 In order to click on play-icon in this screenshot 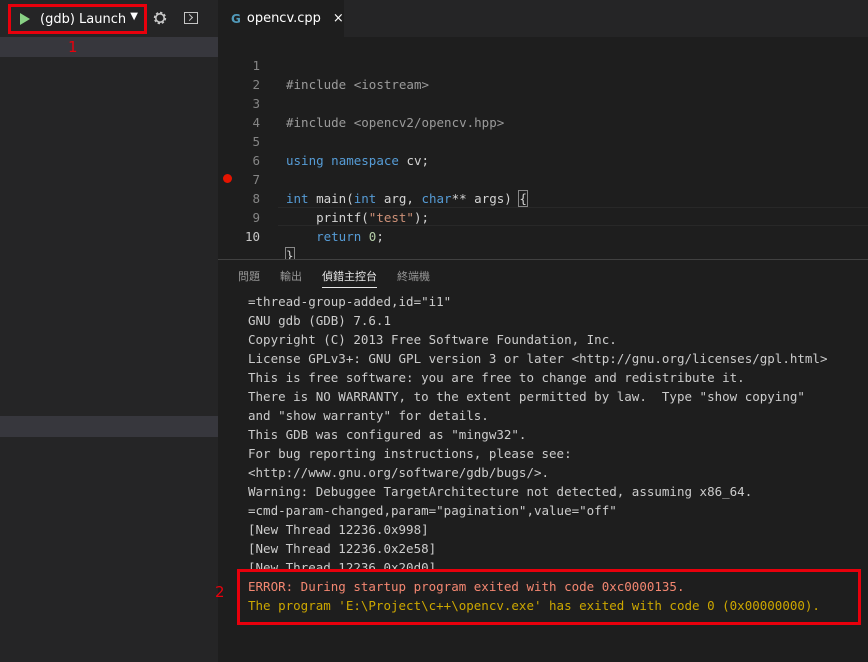, I will do `click(25, 19)`.